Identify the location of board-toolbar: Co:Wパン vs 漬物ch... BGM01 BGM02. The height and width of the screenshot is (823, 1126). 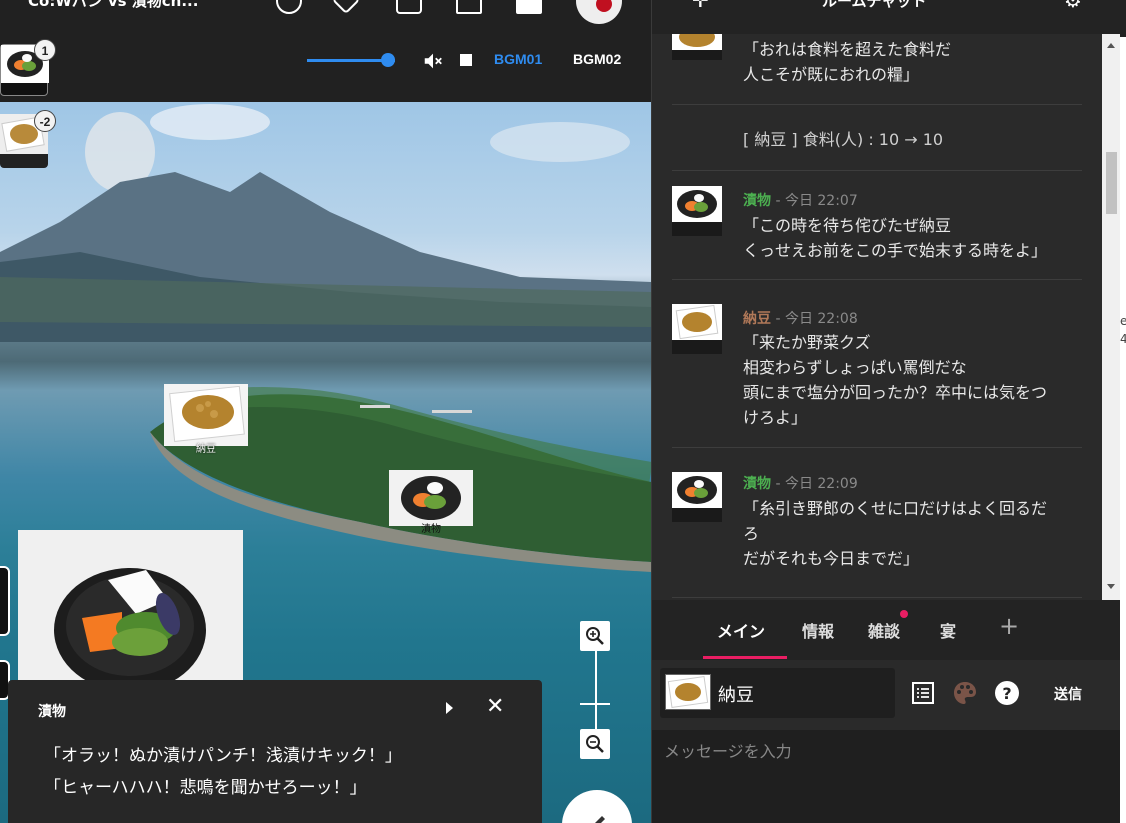
(325, 51).